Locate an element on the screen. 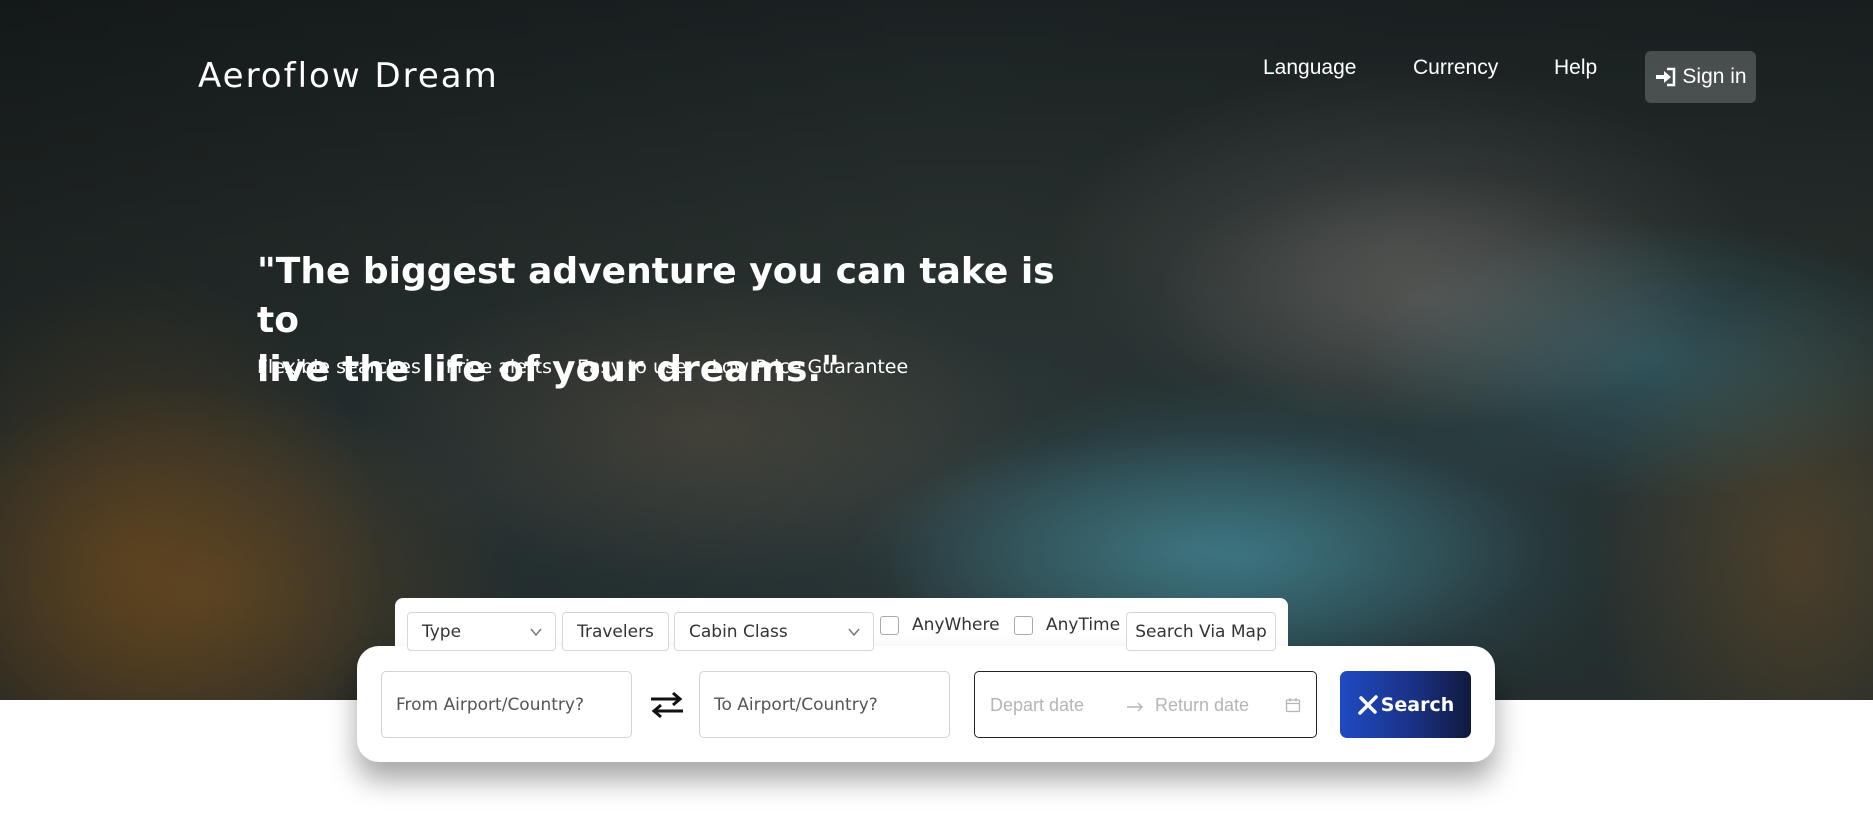  hero-background-cliffs is located at coordinates (1430, 300).